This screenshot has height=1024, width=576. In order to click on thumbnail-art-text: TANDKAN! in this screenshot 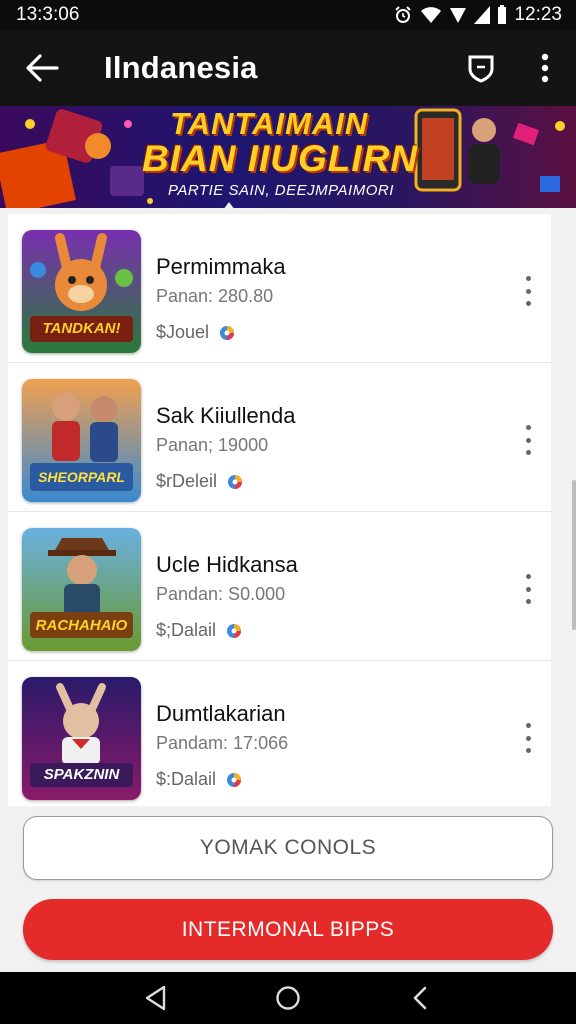, I will do `click(81, 328)`.